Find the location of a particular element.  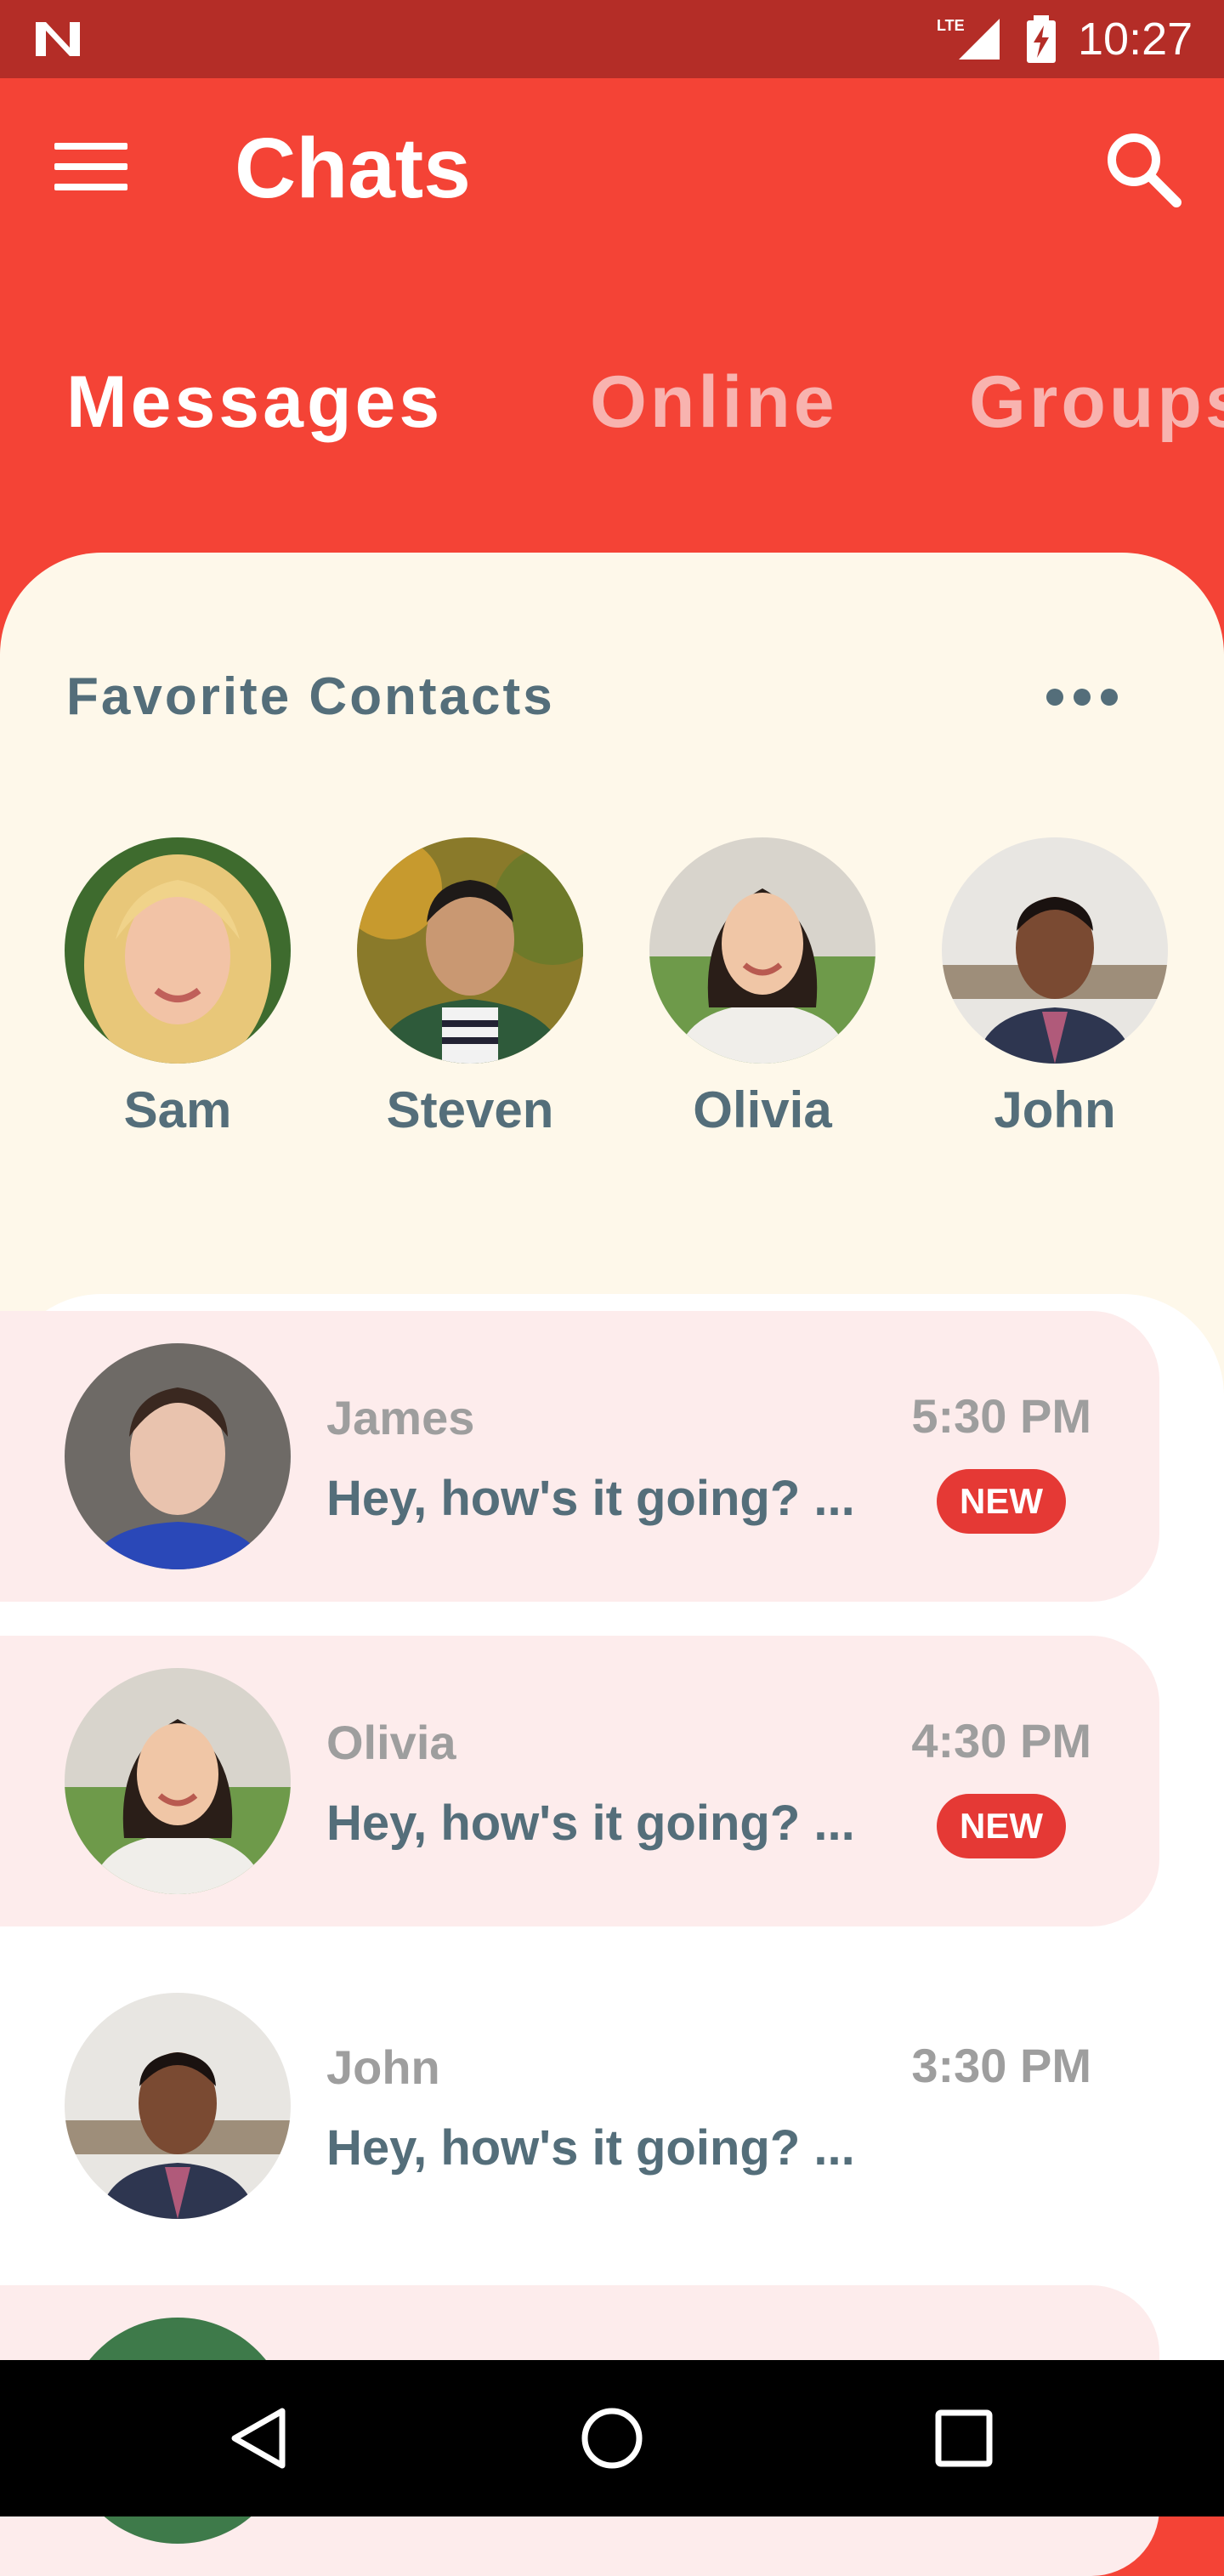

favorite-contact-sam: Sam is located at coordinates (163, 1007).